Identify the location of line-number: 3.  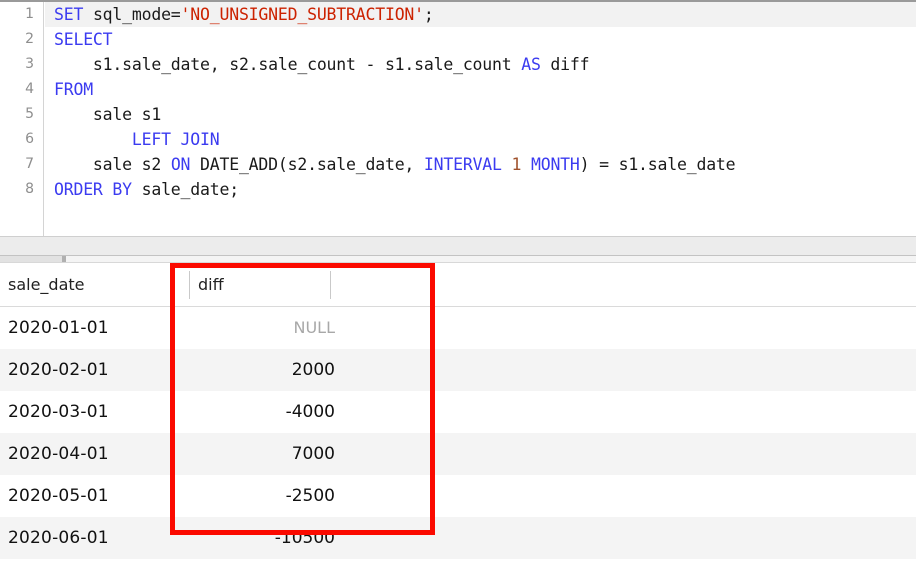
(29, 64).